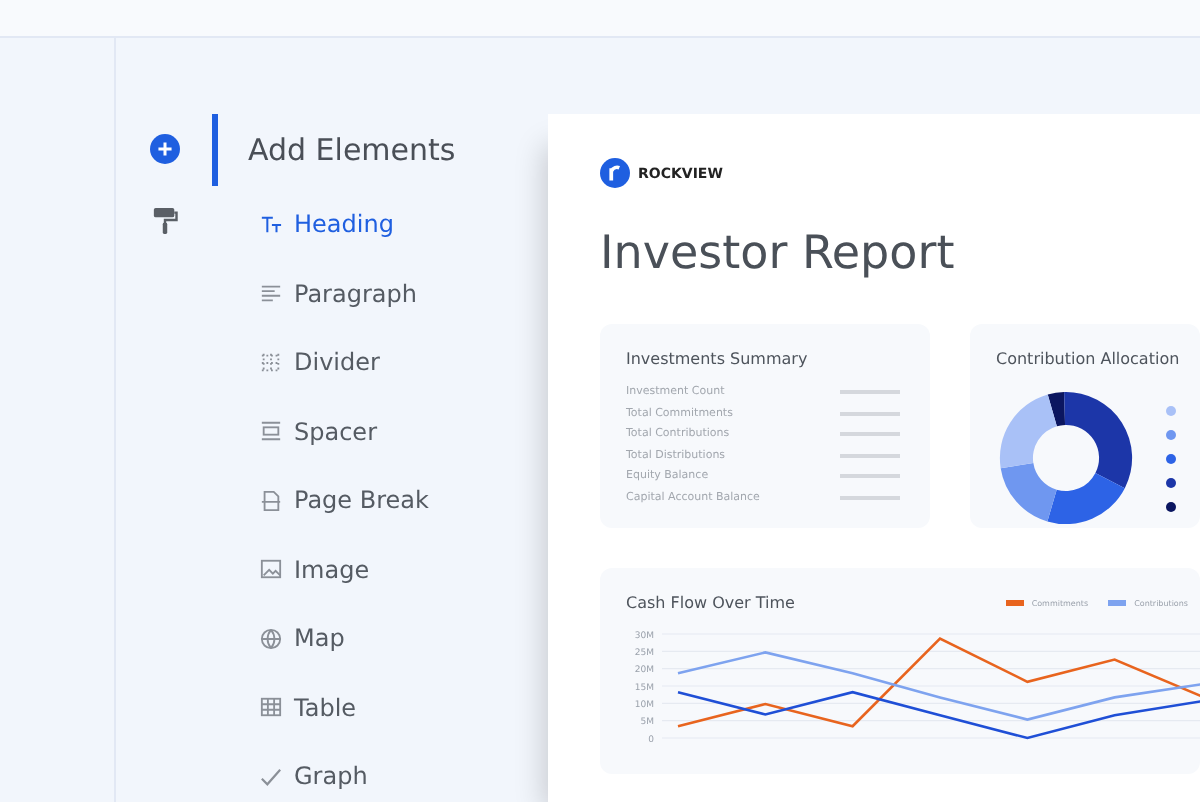  Describe the element at coordinates (404, 293) in the screenshot. I see `element-item: Paragraph` at that location.